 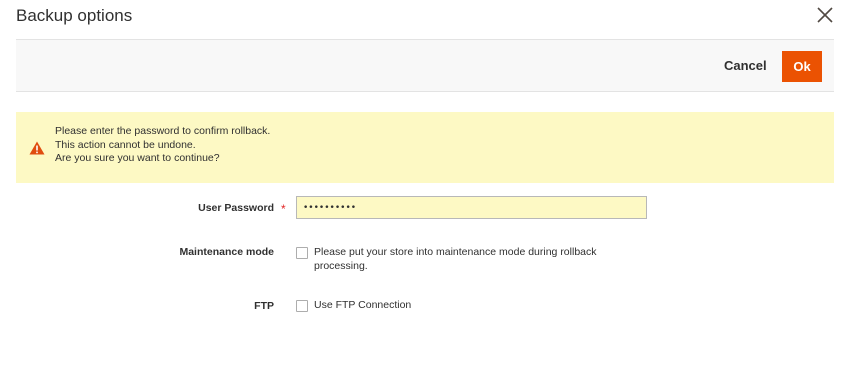 I want to click on ok-button: Ok, so click(x=802, y=66).